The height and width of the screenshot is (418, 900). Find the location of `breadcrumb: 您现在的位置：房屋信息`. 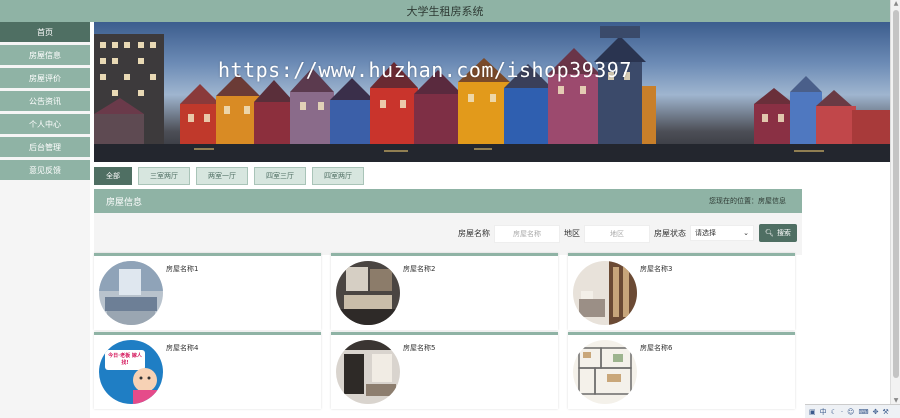

breadcrumb: 您现在的位置：房屋信息 is located at coordinates (747, 201).